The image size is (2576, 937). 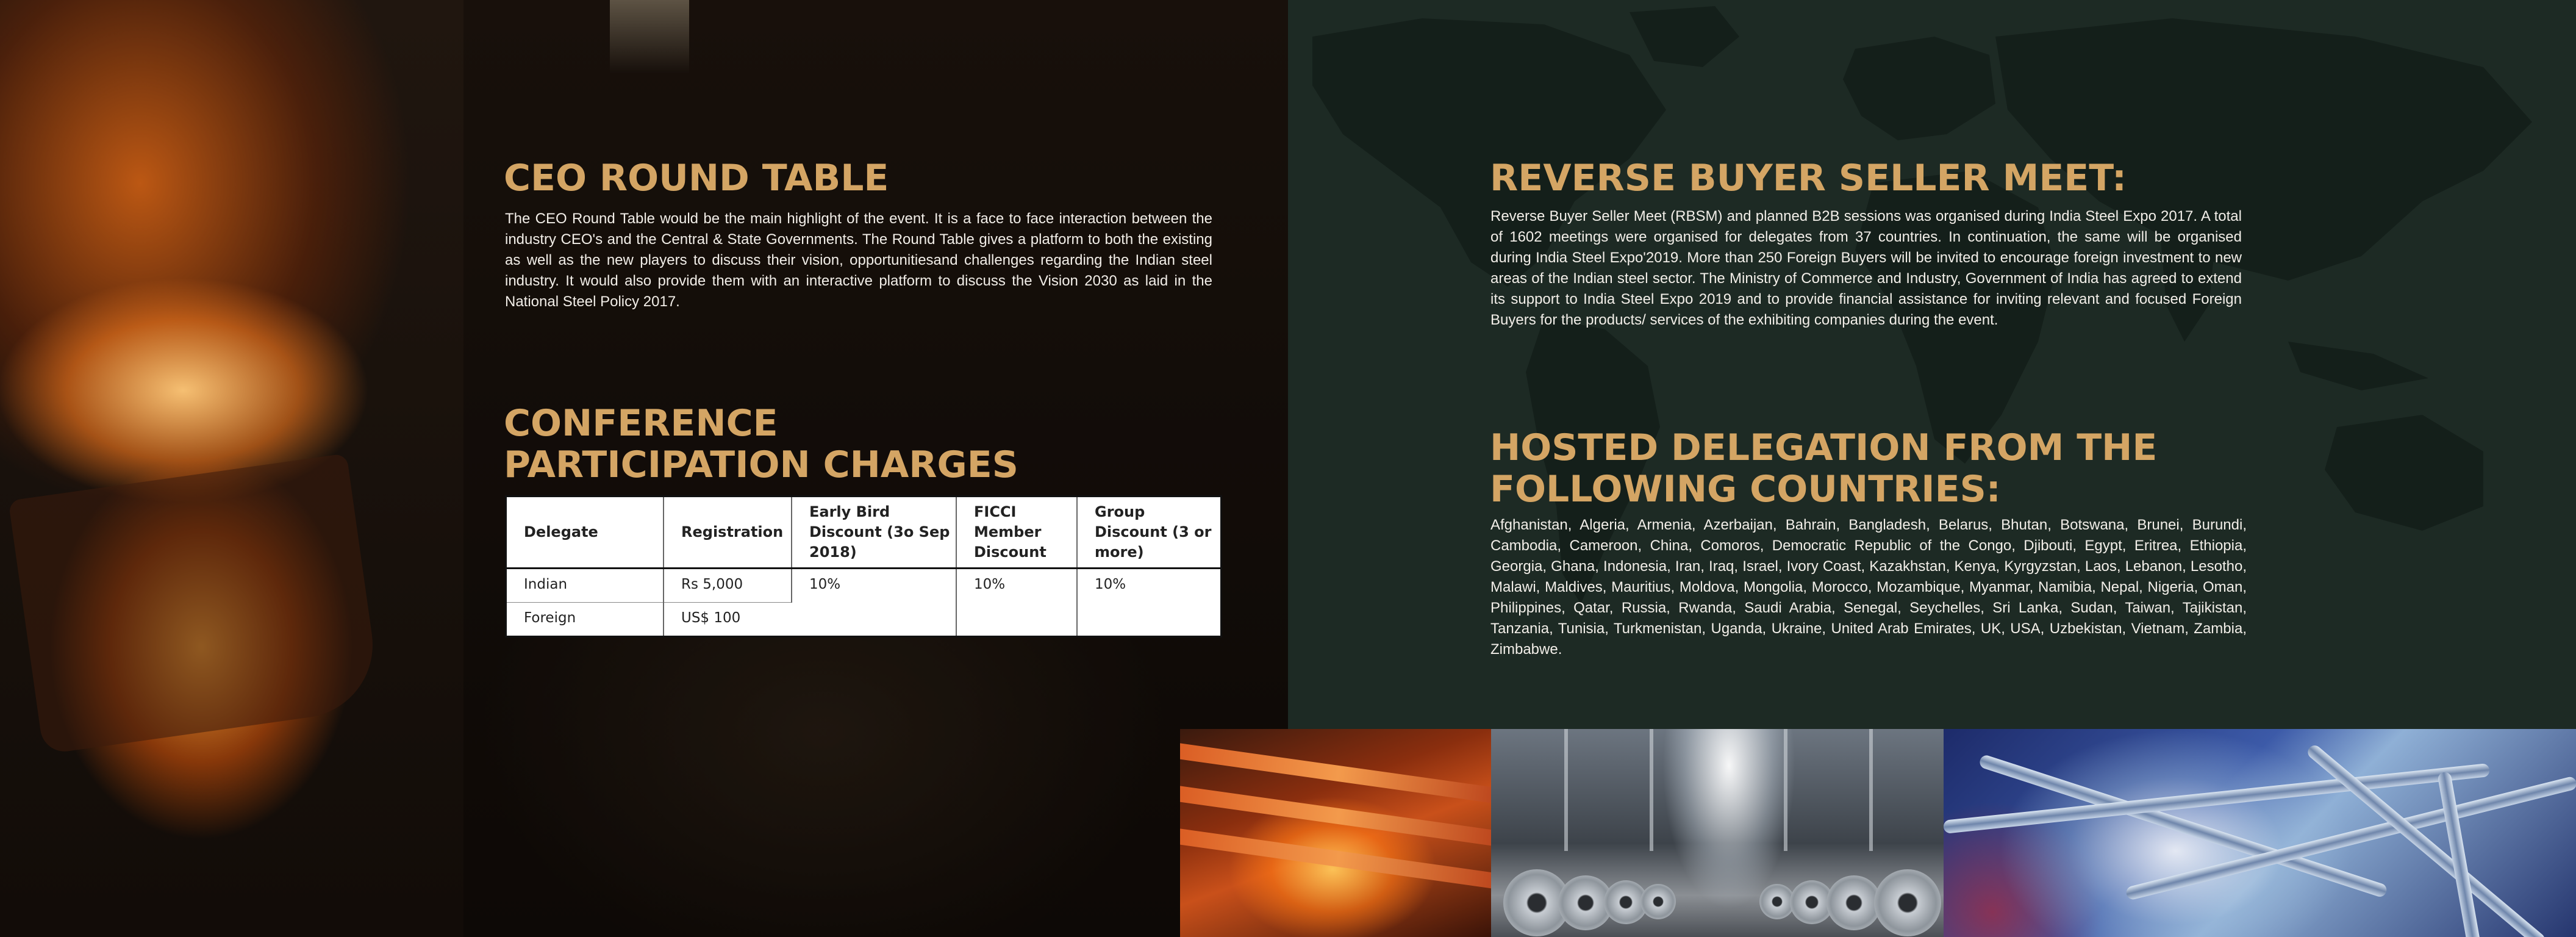 I want to click on australia-shape, so click(x=2404, y=473).